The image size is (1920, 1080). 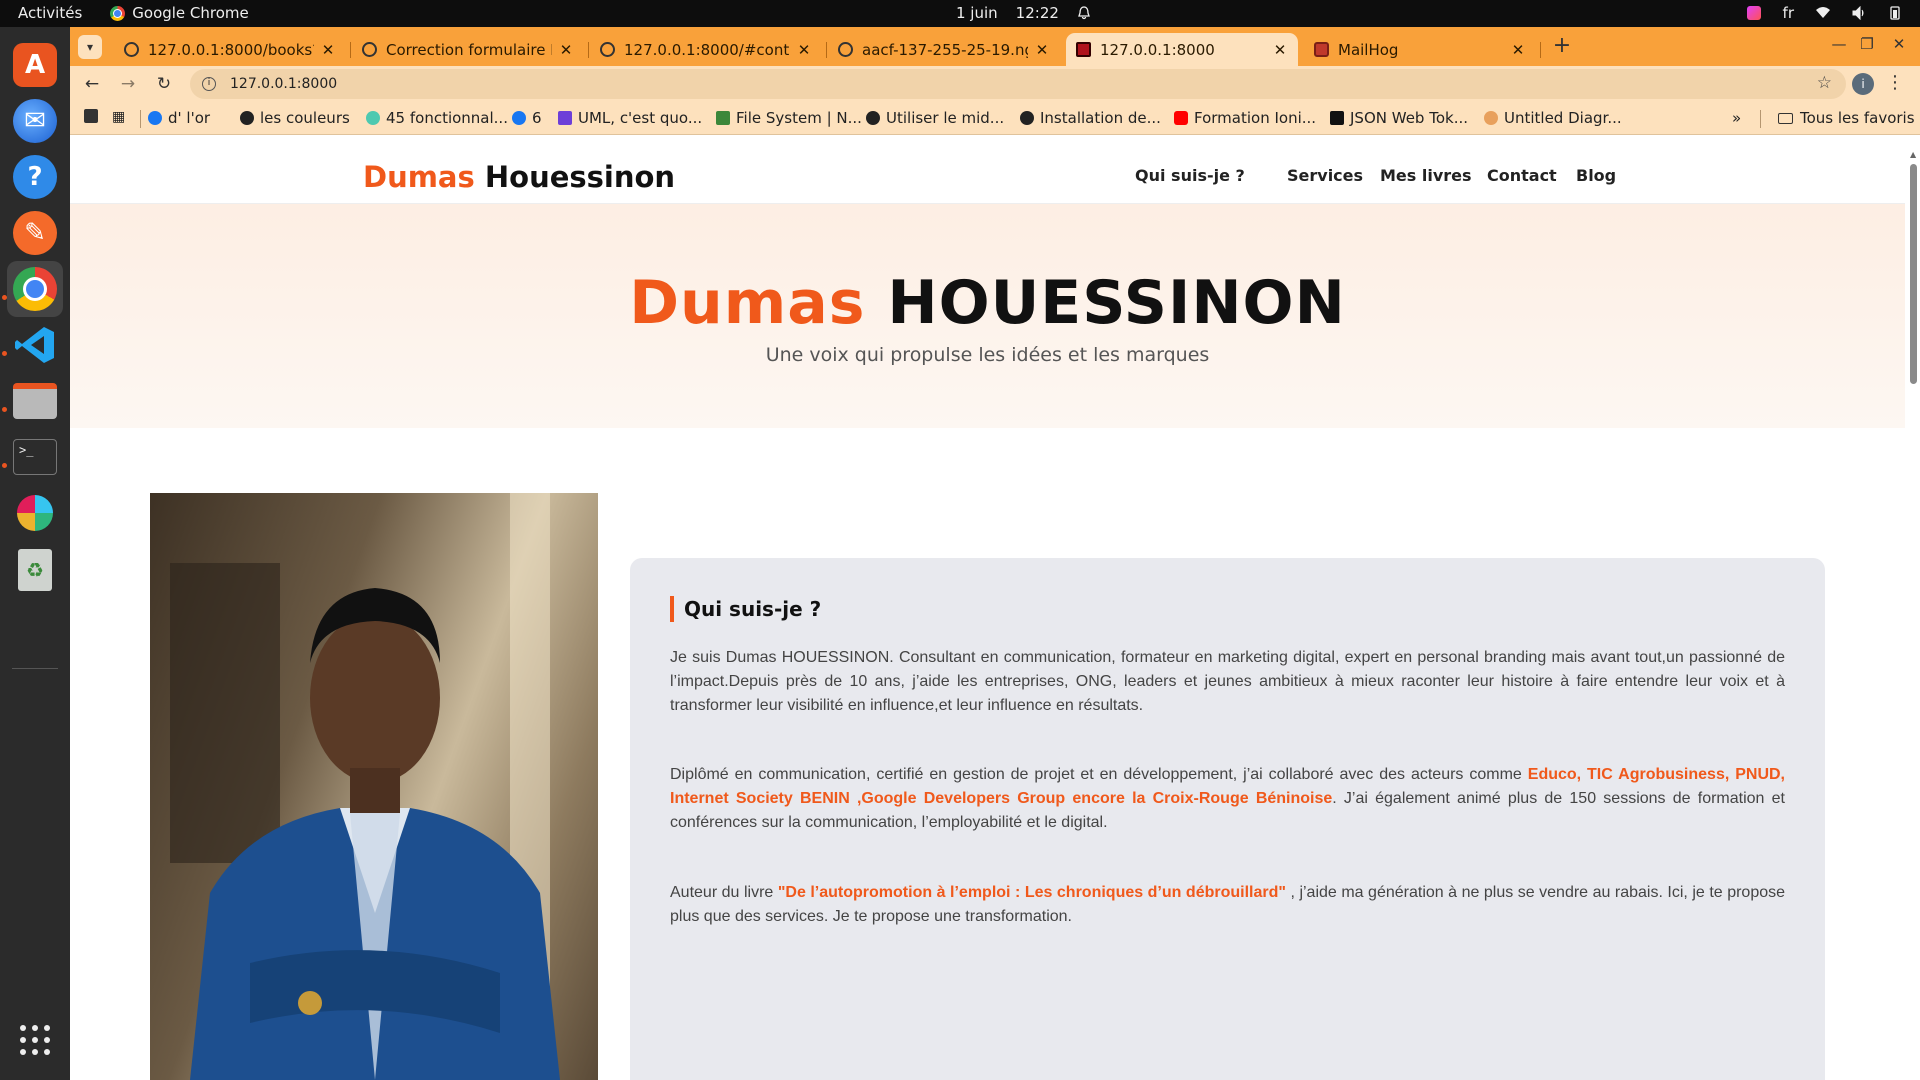 What do you see at coordinates (369, 49) in the screenshot?
I see `openai-icon` at bounding box center [369, 49].